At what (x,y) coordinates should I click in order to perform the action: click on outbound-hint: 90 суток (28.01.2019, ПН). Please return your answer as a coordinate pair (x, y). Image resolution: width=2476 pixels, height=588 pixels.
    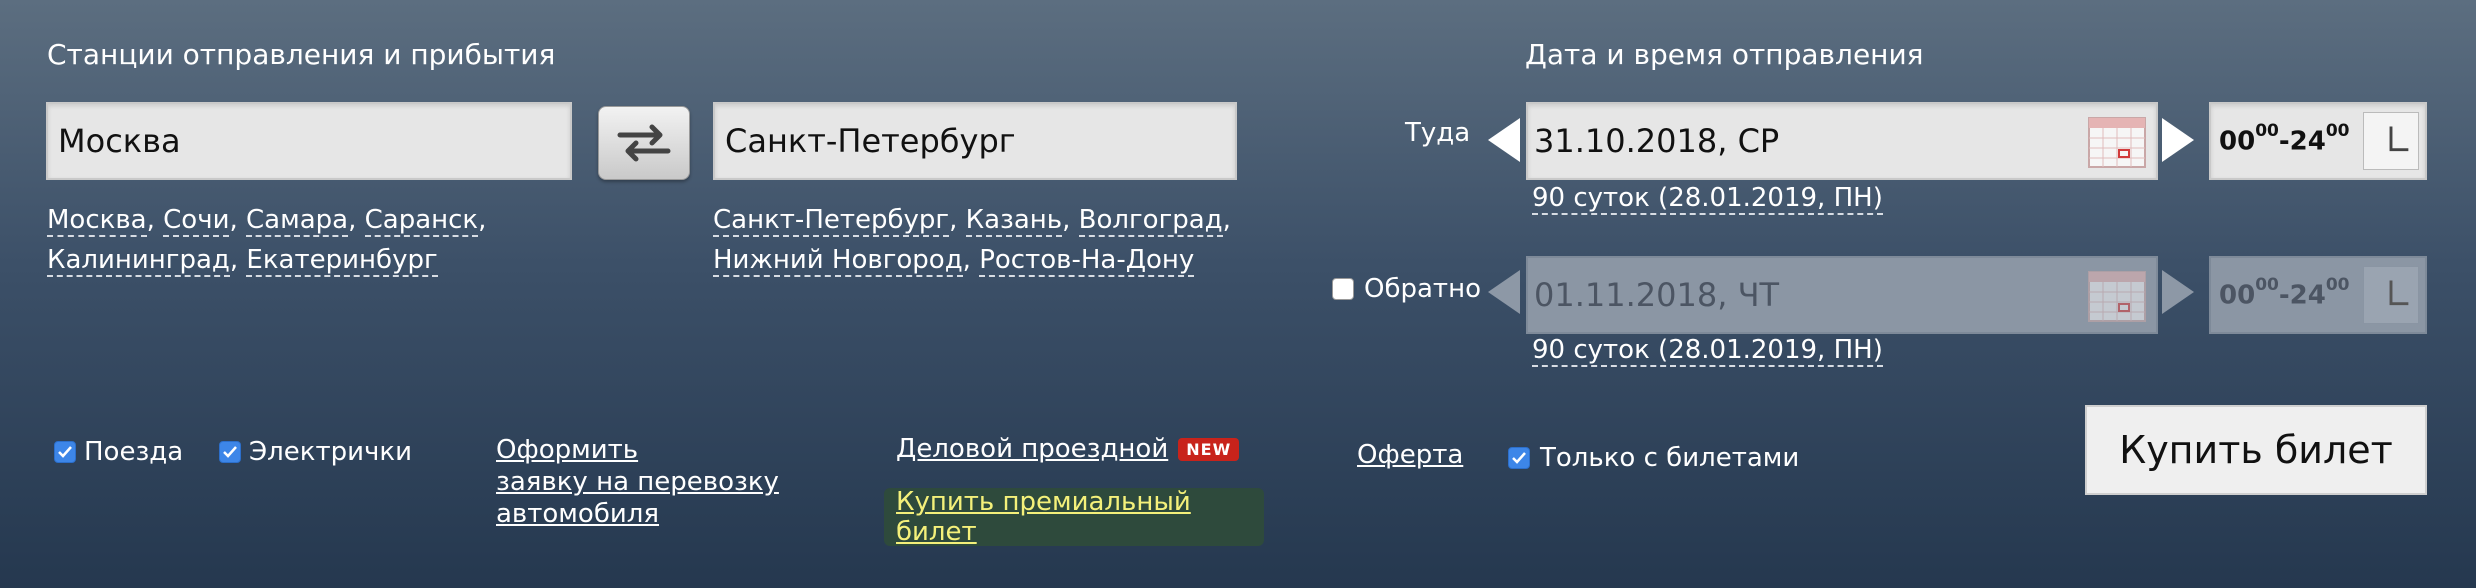
    Looking at the image, I should click on (1707, 198).